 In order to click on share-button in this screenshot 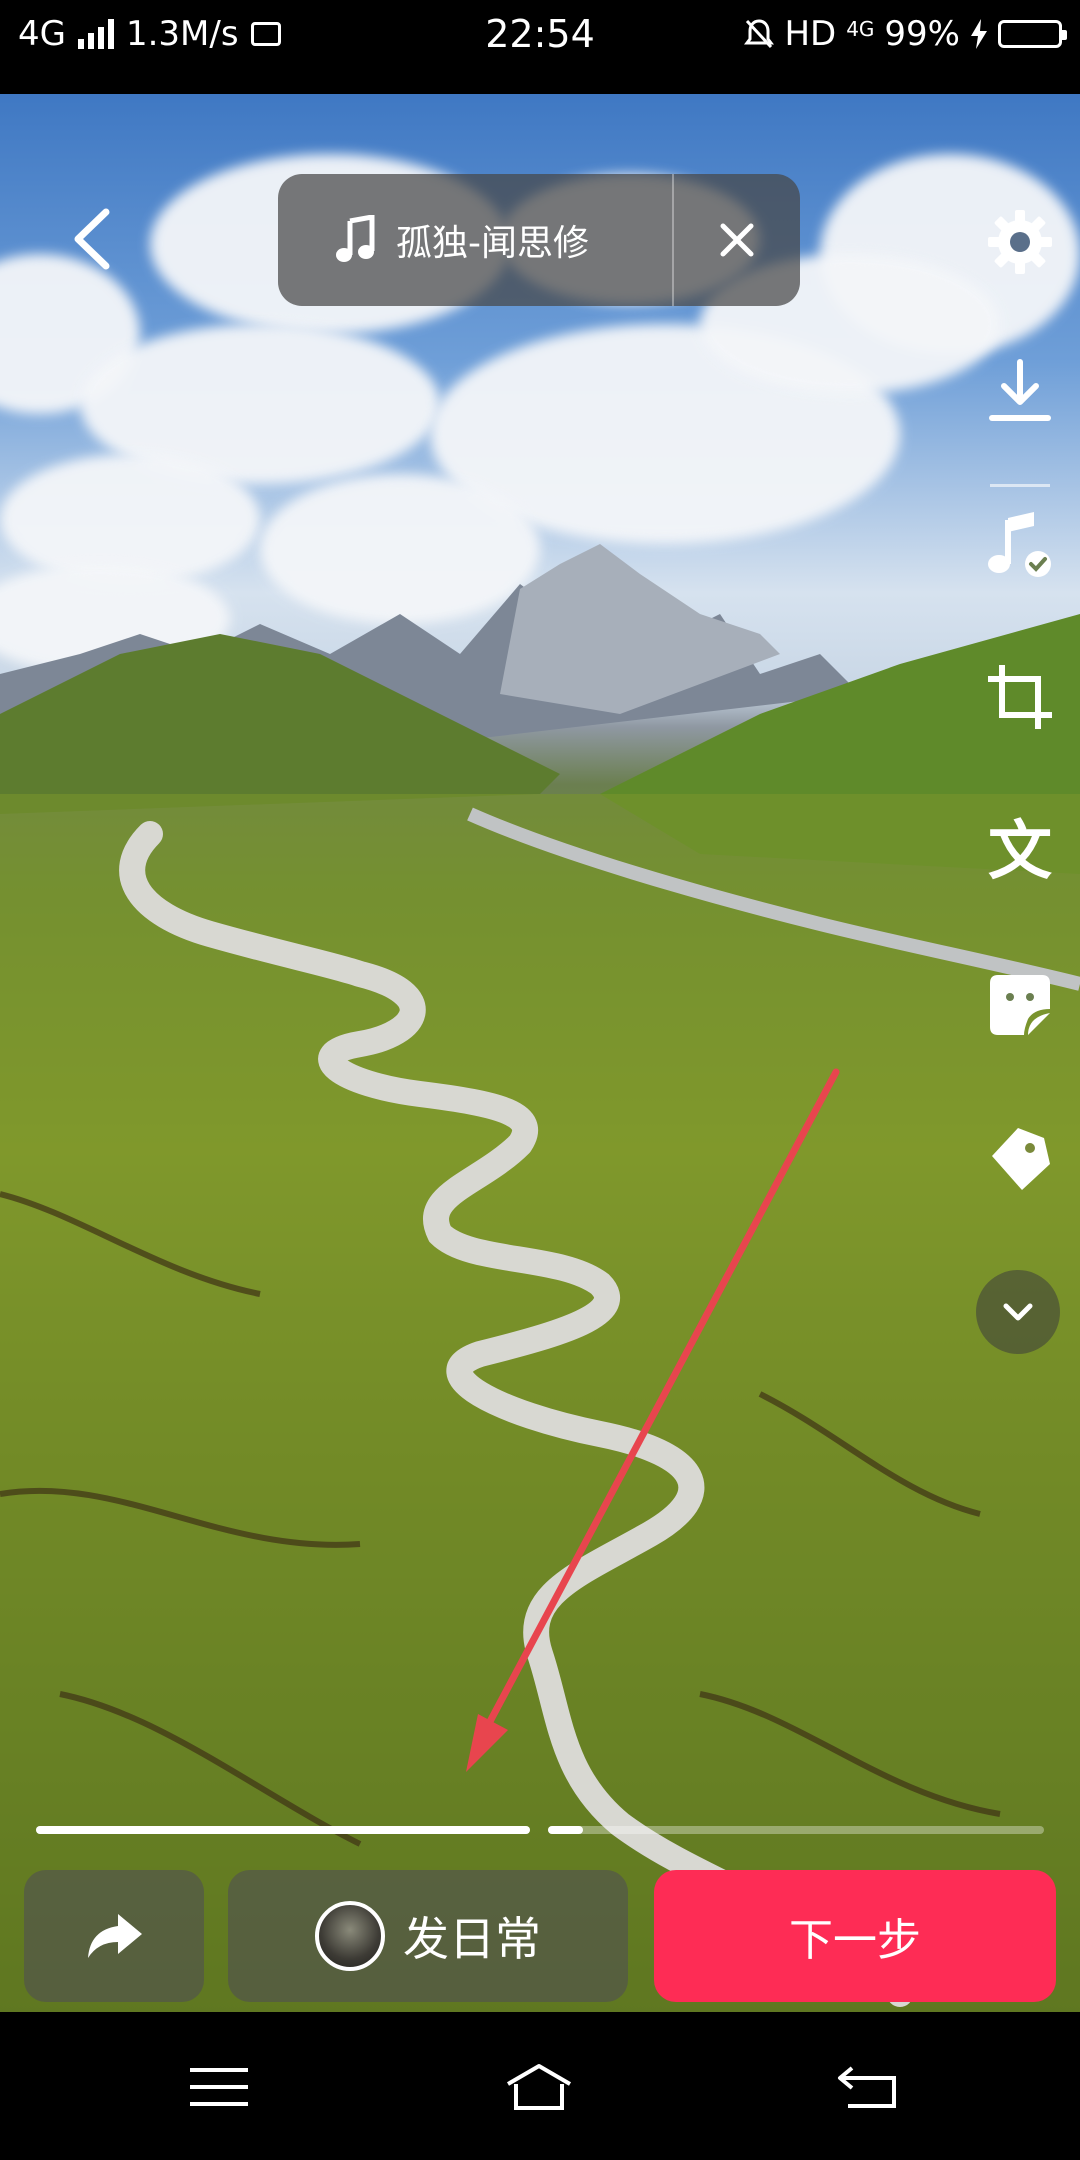, I will do `click(114, 1936)`.